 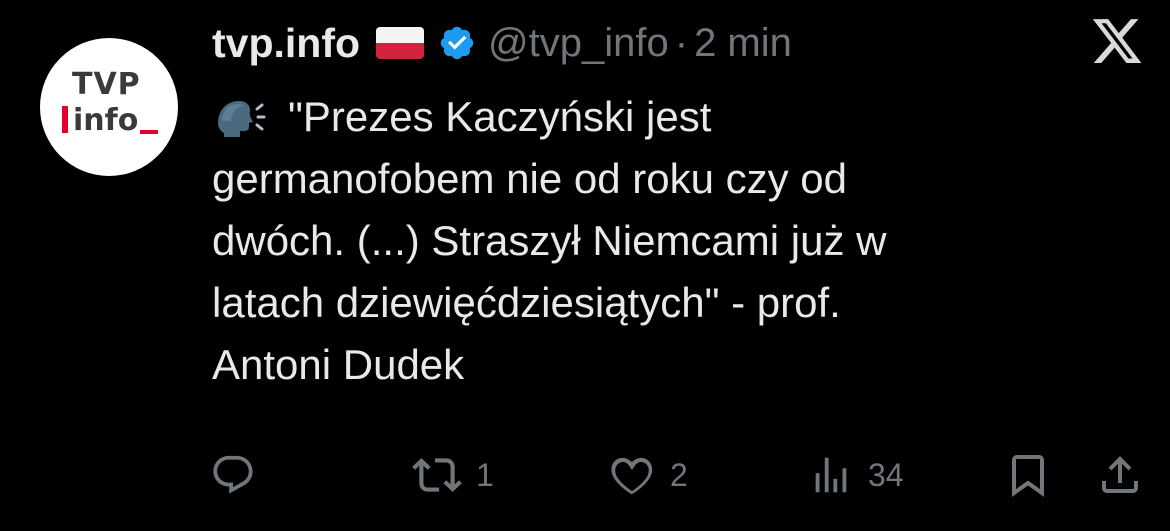 I want to click on bookmark-button, so click(x=1028, y=475).